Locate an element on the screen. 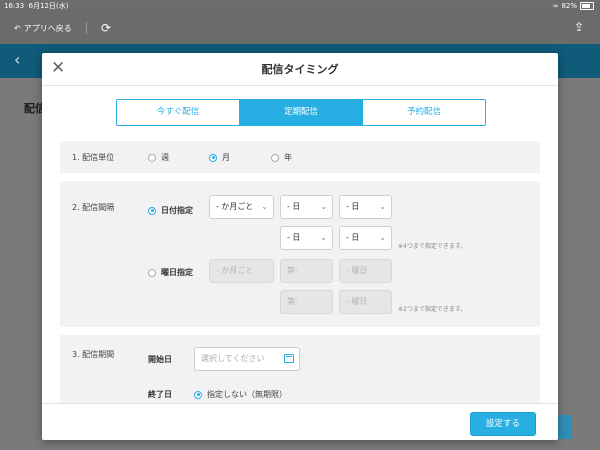 This screenshot has width=600, height=450. background-button is located at coordinates (565, 427).